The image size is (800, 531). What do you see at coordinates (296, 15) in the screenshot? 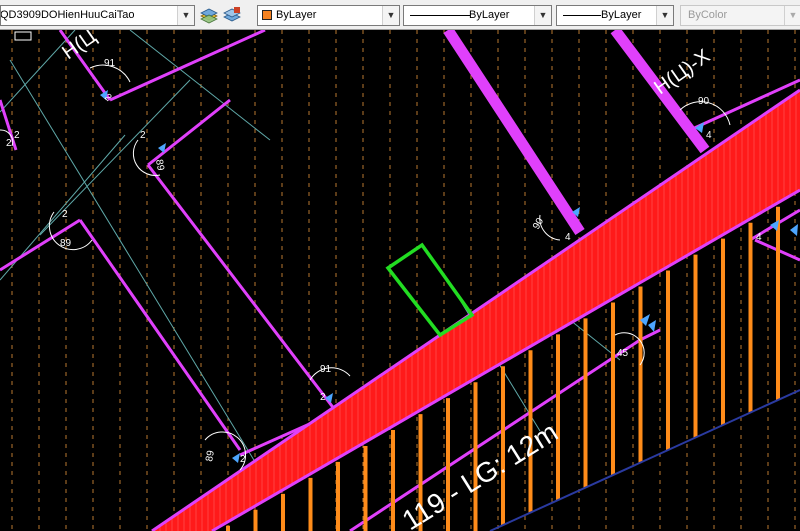
I see `color-value: ByLayer` at bounding box center [296, 15].